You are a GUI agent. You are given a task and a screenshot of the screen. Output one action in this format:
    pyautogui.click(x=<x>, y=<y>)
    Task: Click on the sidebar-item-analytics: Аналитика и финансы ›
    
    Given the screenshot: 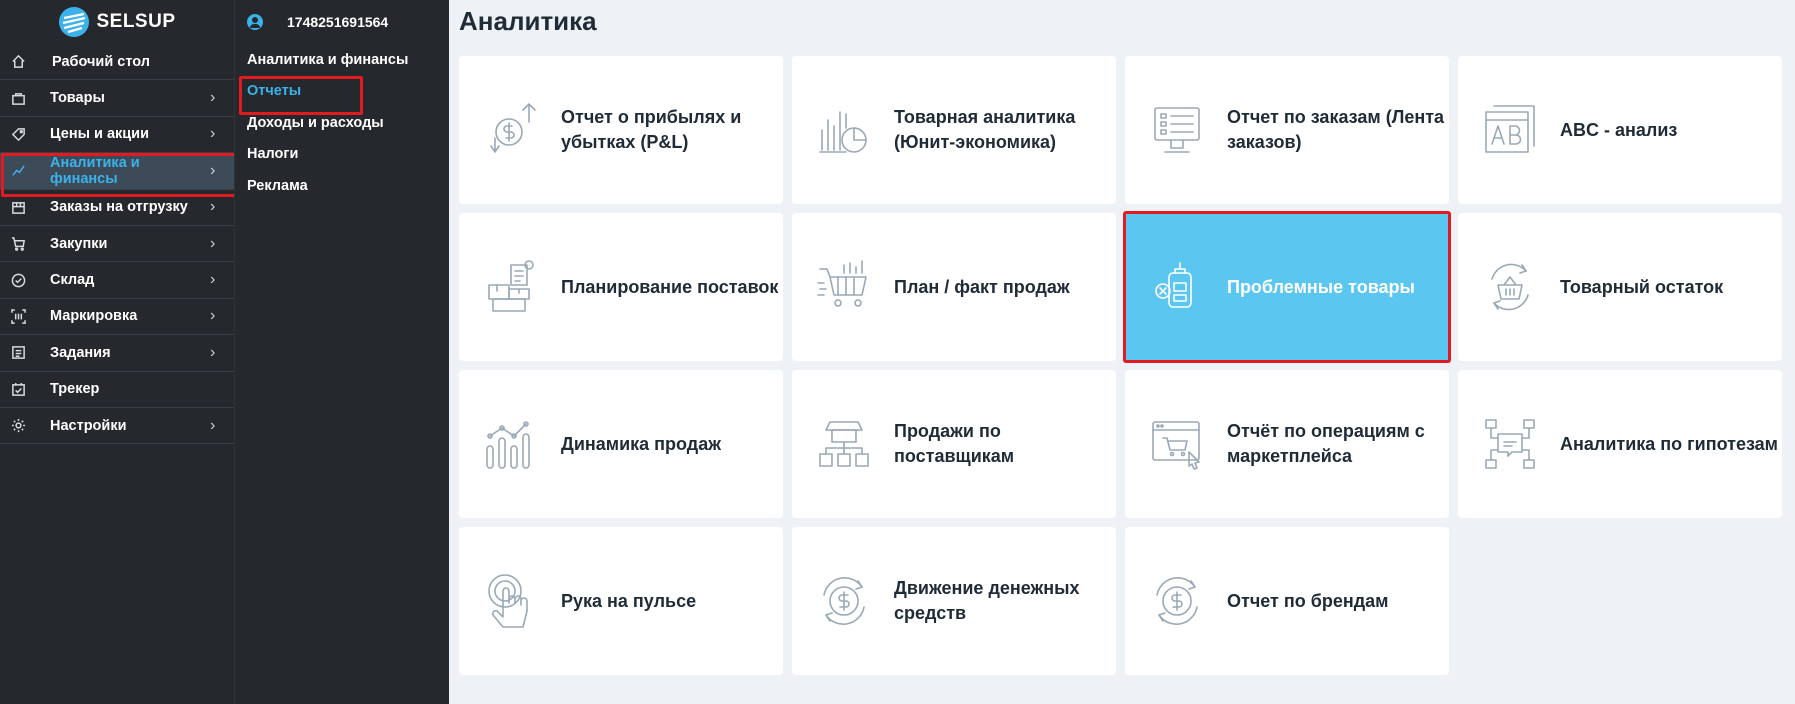 What is the action you would take?
    pyautogui.click(x=118, y=175)
    